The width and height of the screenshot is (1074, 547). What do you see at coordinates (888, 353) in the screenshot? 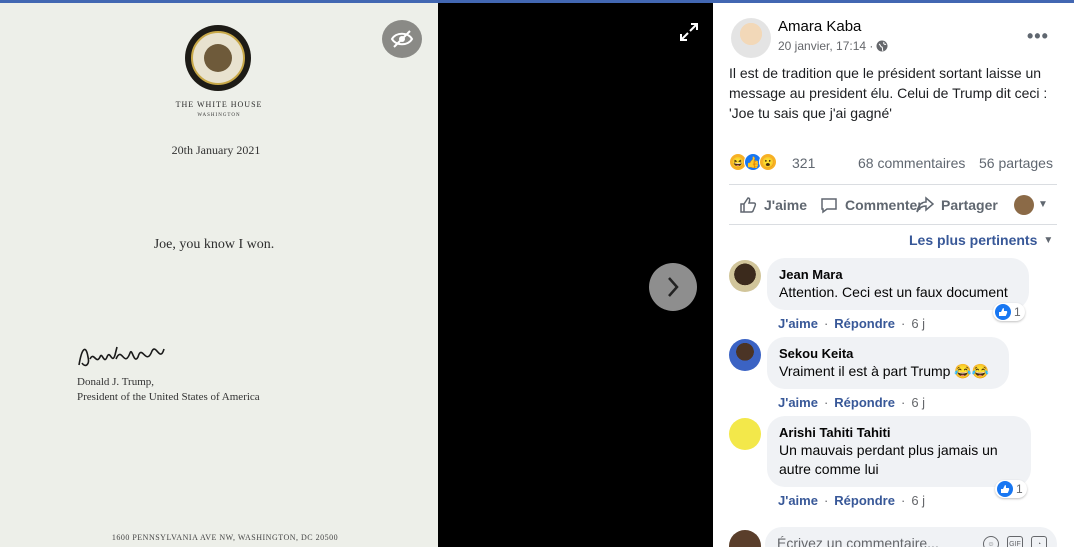
I see `comment-author: Sekou Keita` at bounding box center [888, 353].